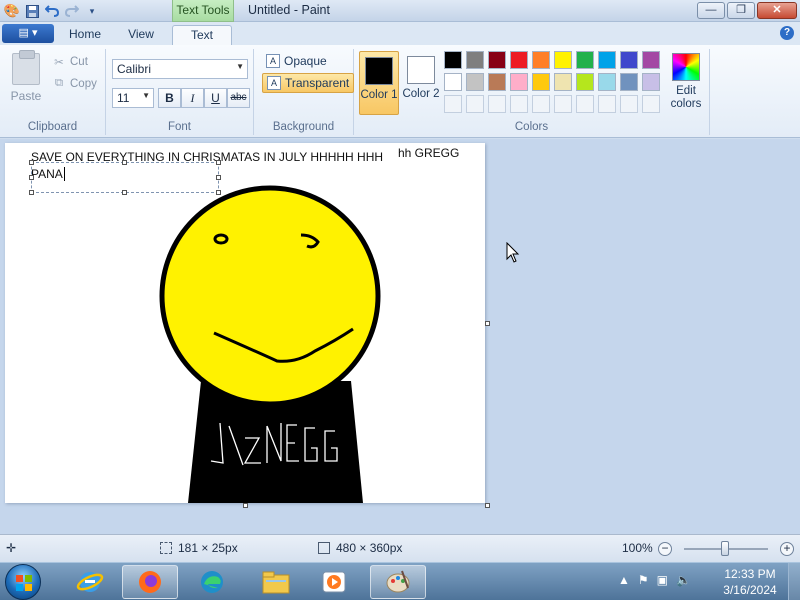  I want to click on cut-button: ✂ Cut, so click(70, 62).